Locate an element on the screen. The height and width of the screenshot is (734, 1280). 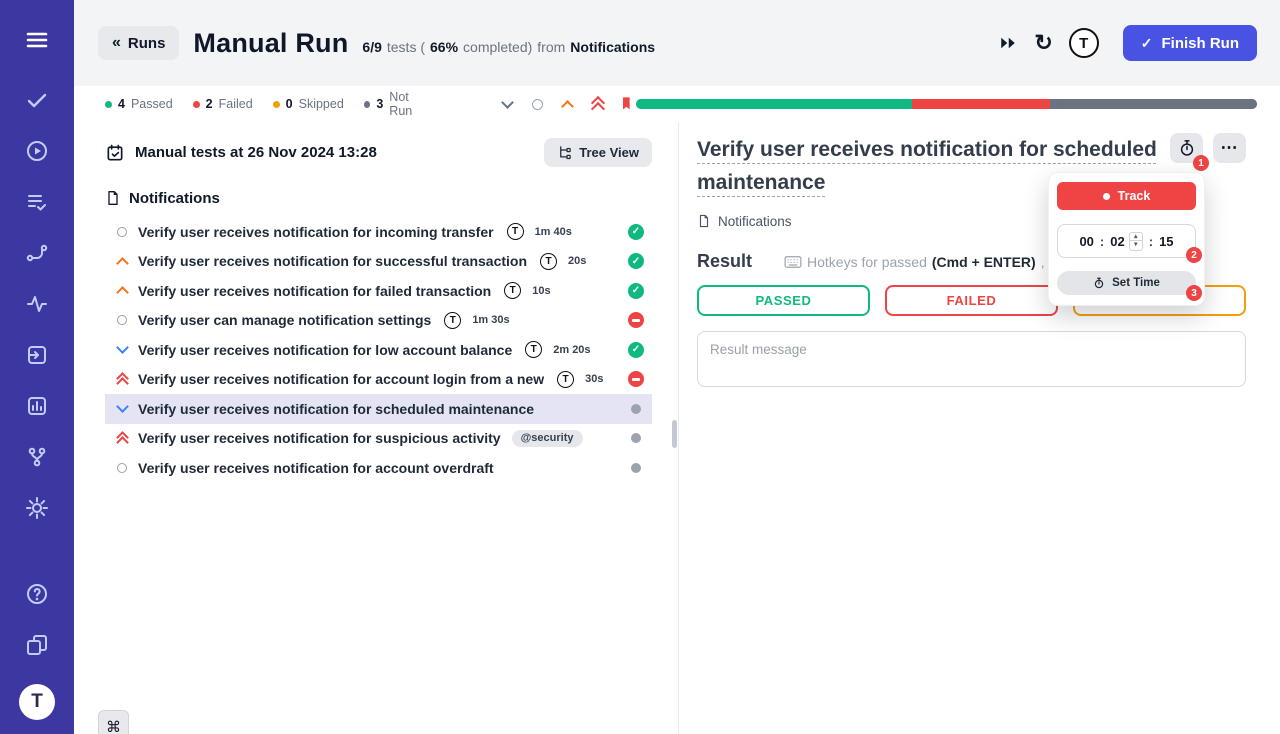
flag-icon is located at coordinates (626, 103).